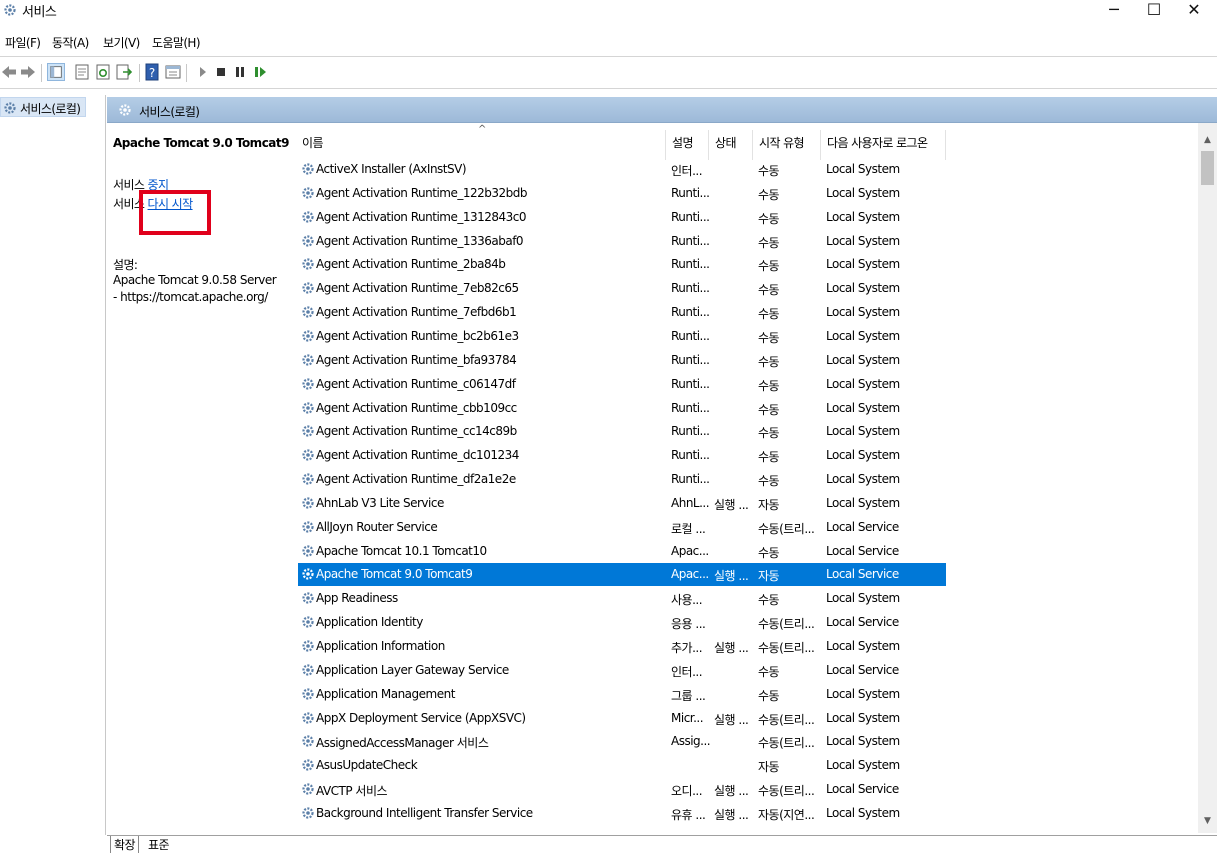  Describe the element at coordinates (731, 145) in the screenshot. I see `column-status: 상태` at that location.